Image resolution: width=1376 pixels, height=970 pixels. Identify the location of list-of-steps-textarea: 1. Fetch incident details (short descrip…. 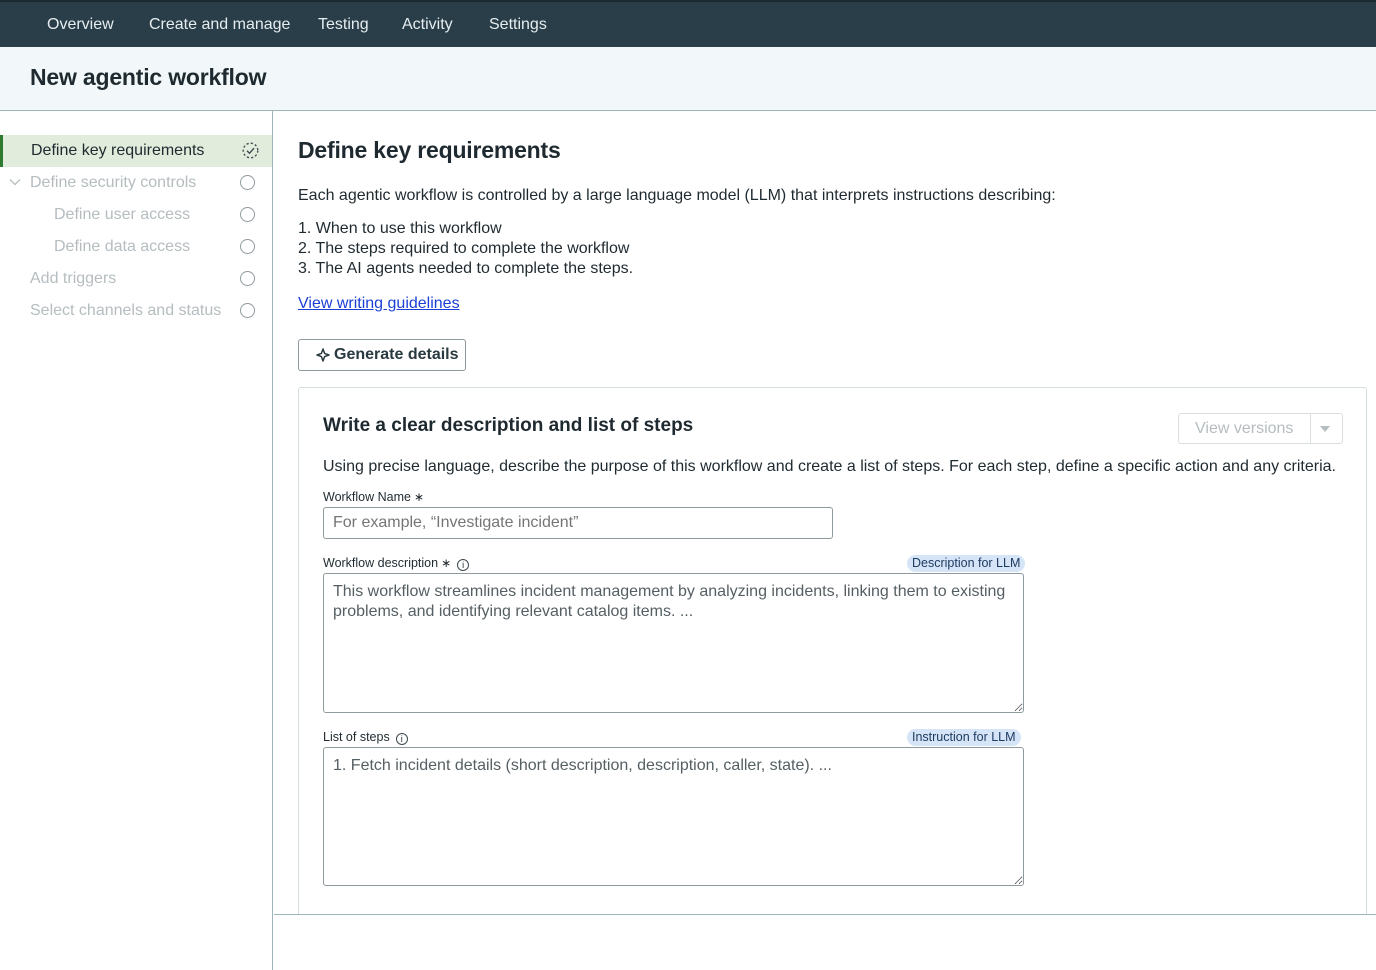
(673, 816).